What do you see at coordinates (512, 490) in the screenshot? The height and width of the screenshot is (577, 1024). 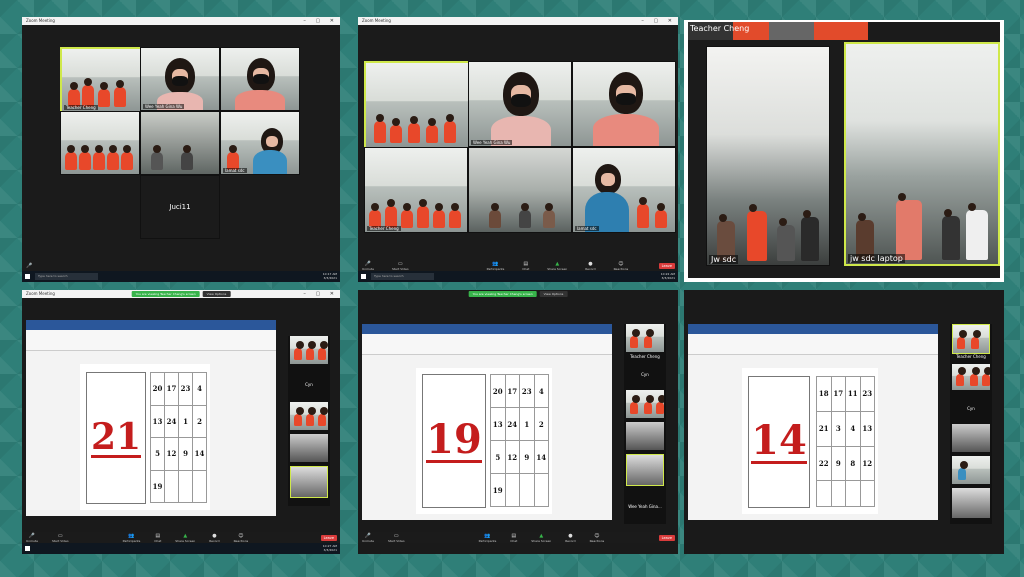 I see `grid-cell` at bounding box center [512, 490].